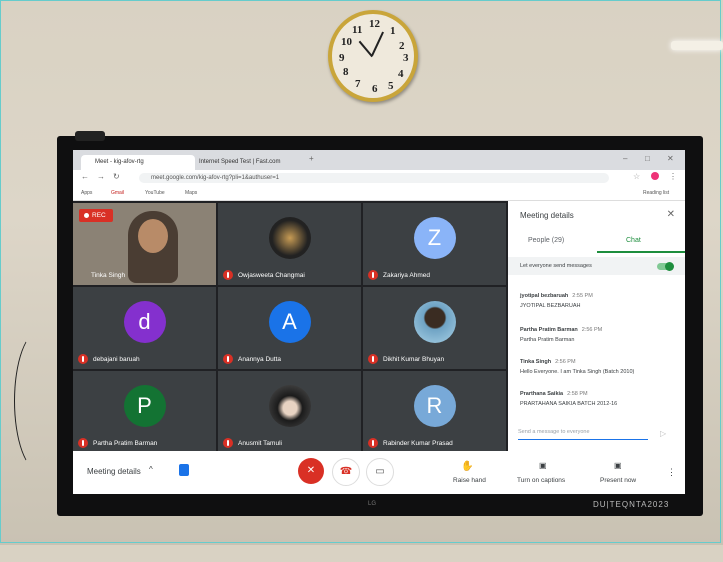 This screenshot has height=562, width=723. What do you see at coordinates (346, 72) in the screenshot?
I see `clock-number: 8` at bounding box center [346, 72].